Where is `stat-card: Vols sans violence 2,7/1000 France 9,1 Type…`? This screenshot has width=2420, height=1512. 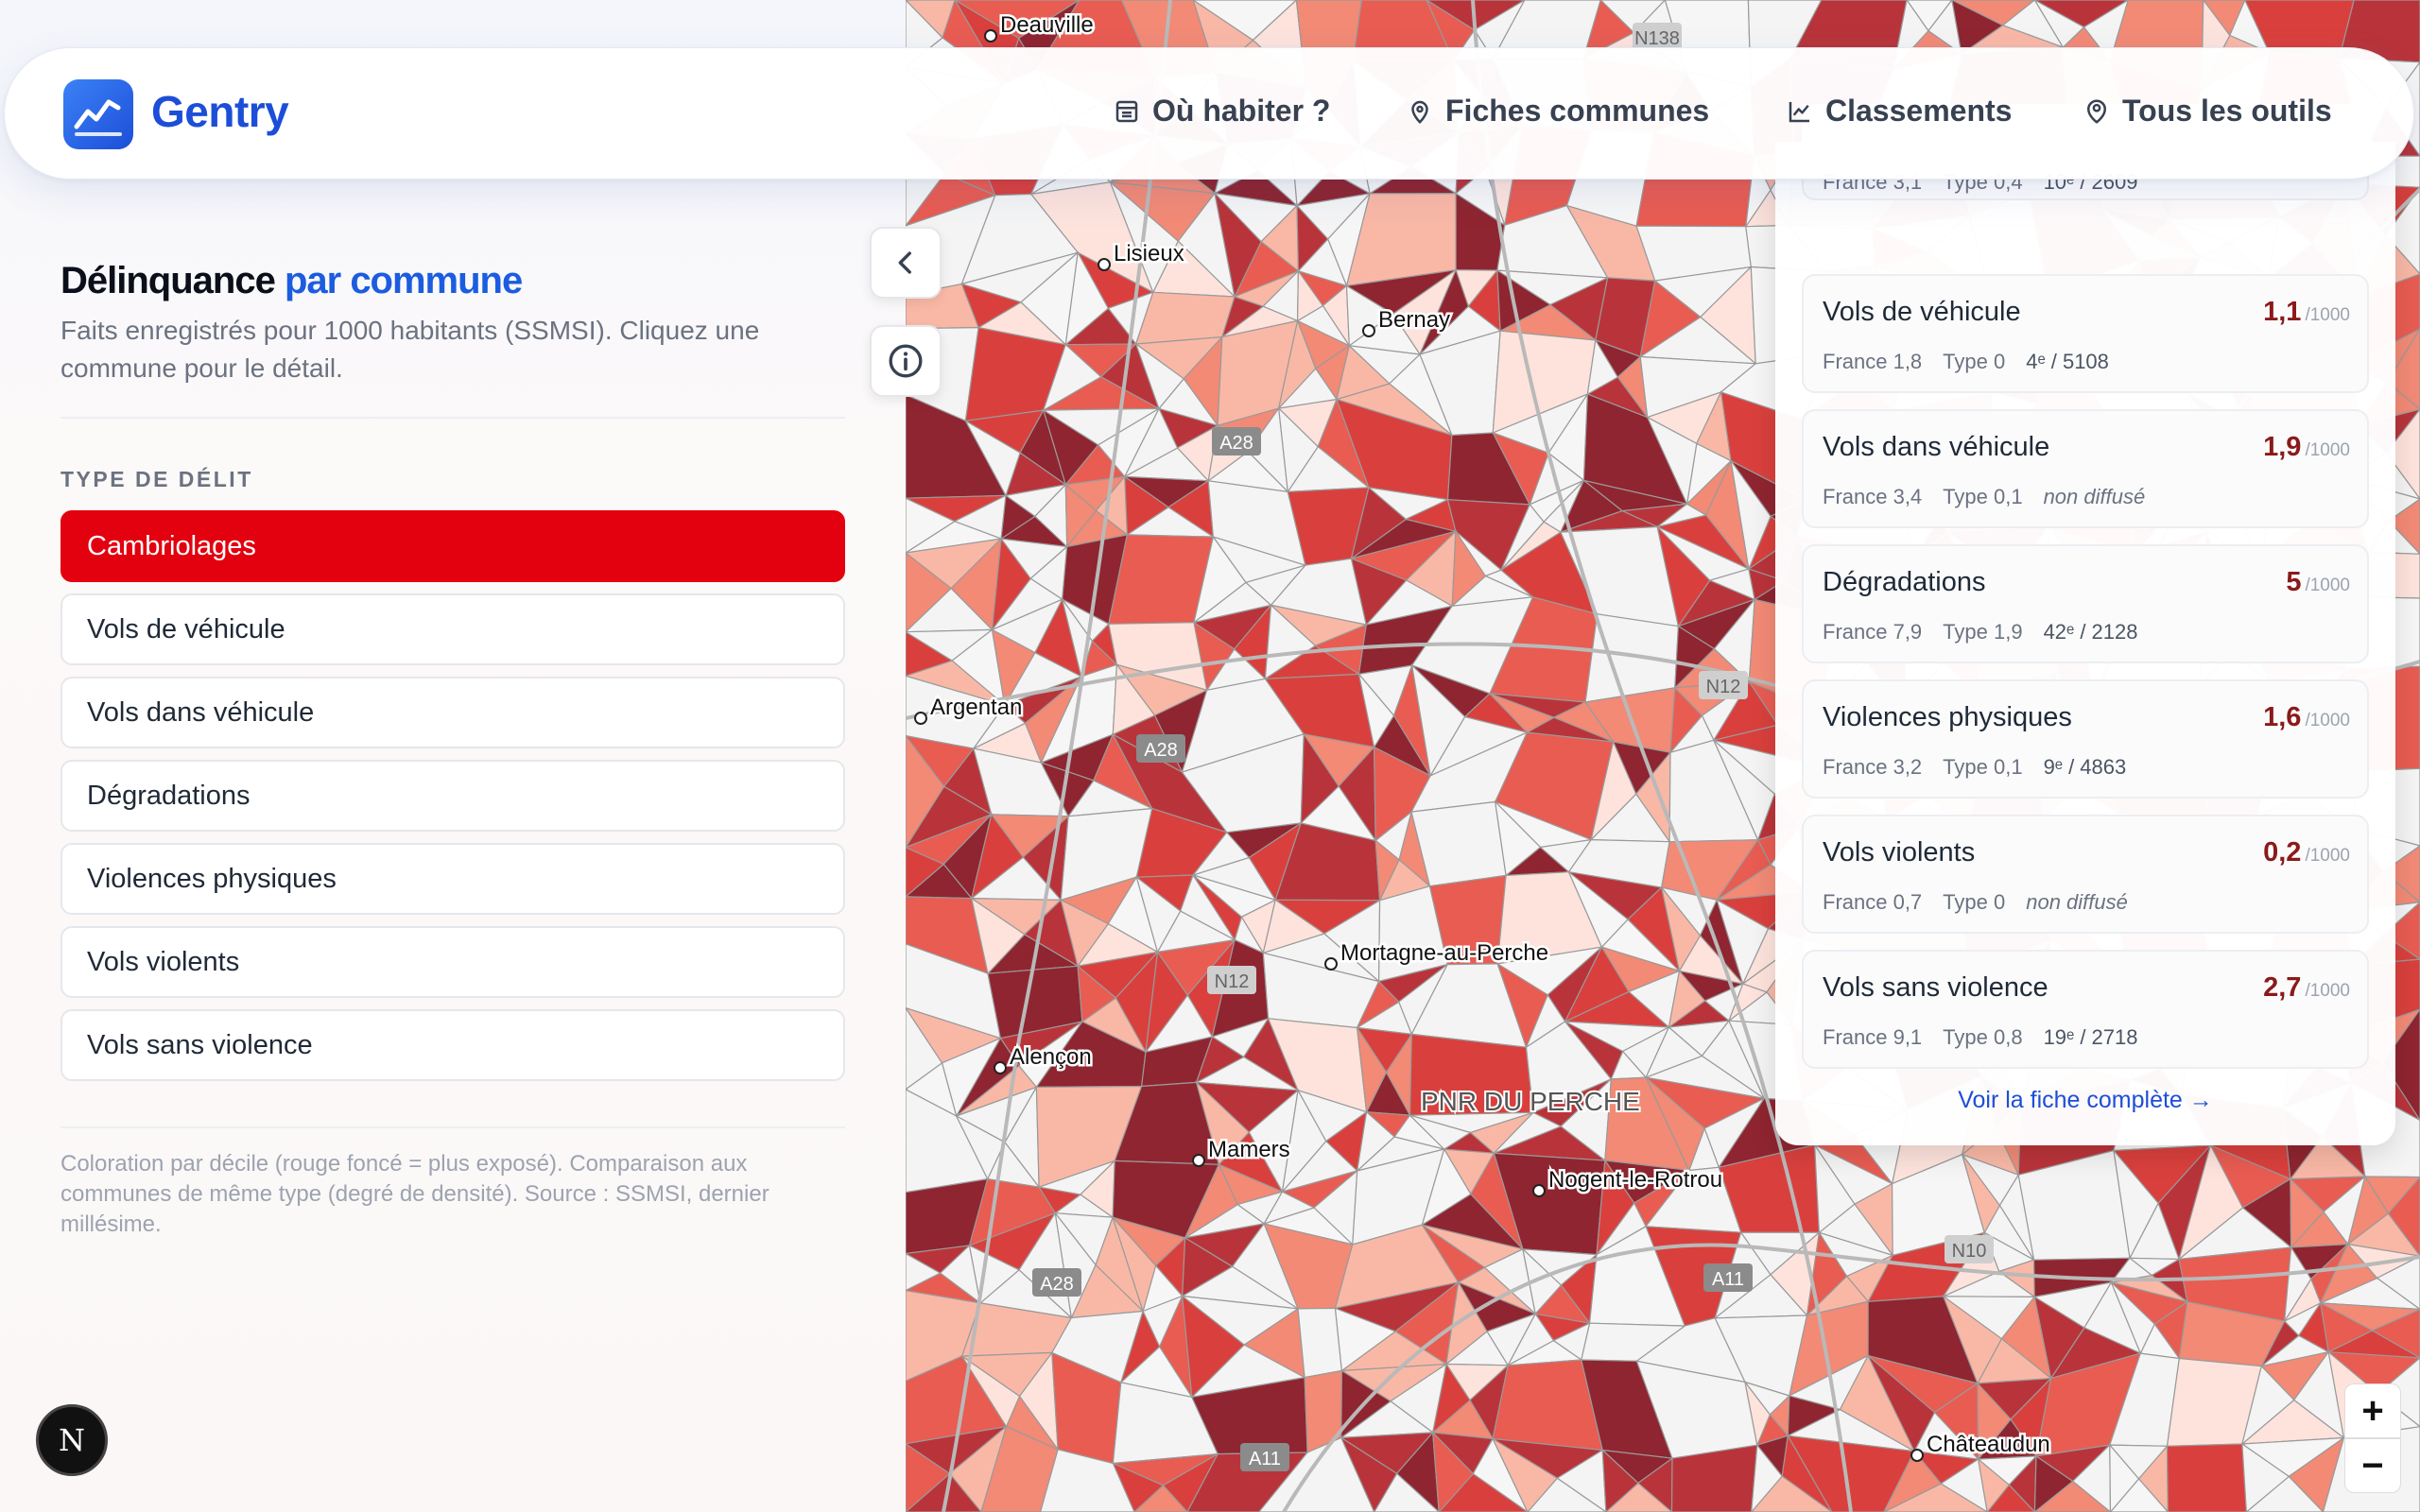
stat-card: Vols sans violence 2,7/1000 France 9,1 Type… is located at coordinates (2085, 1009).